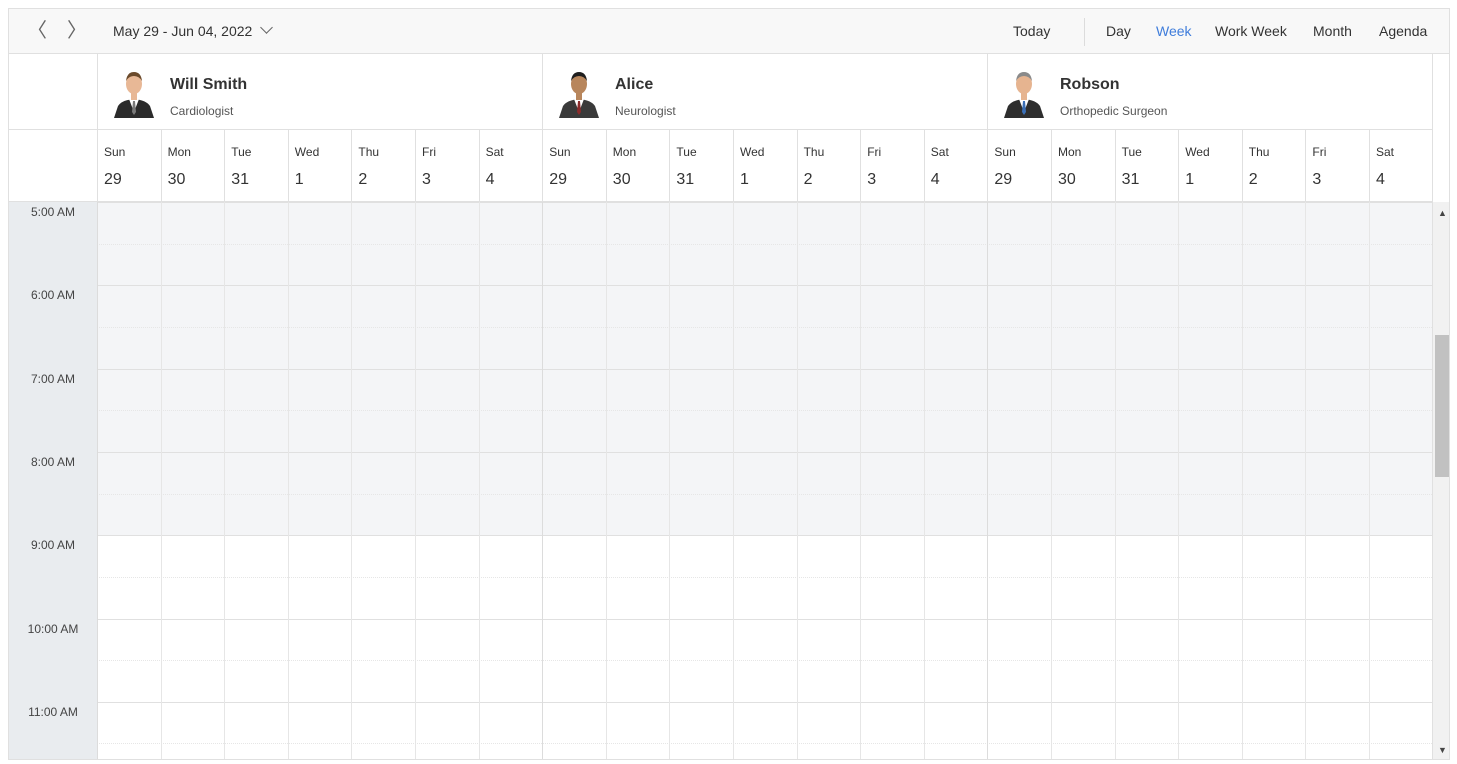  I want to click on view-week-button: Week, so click(1174, 31).